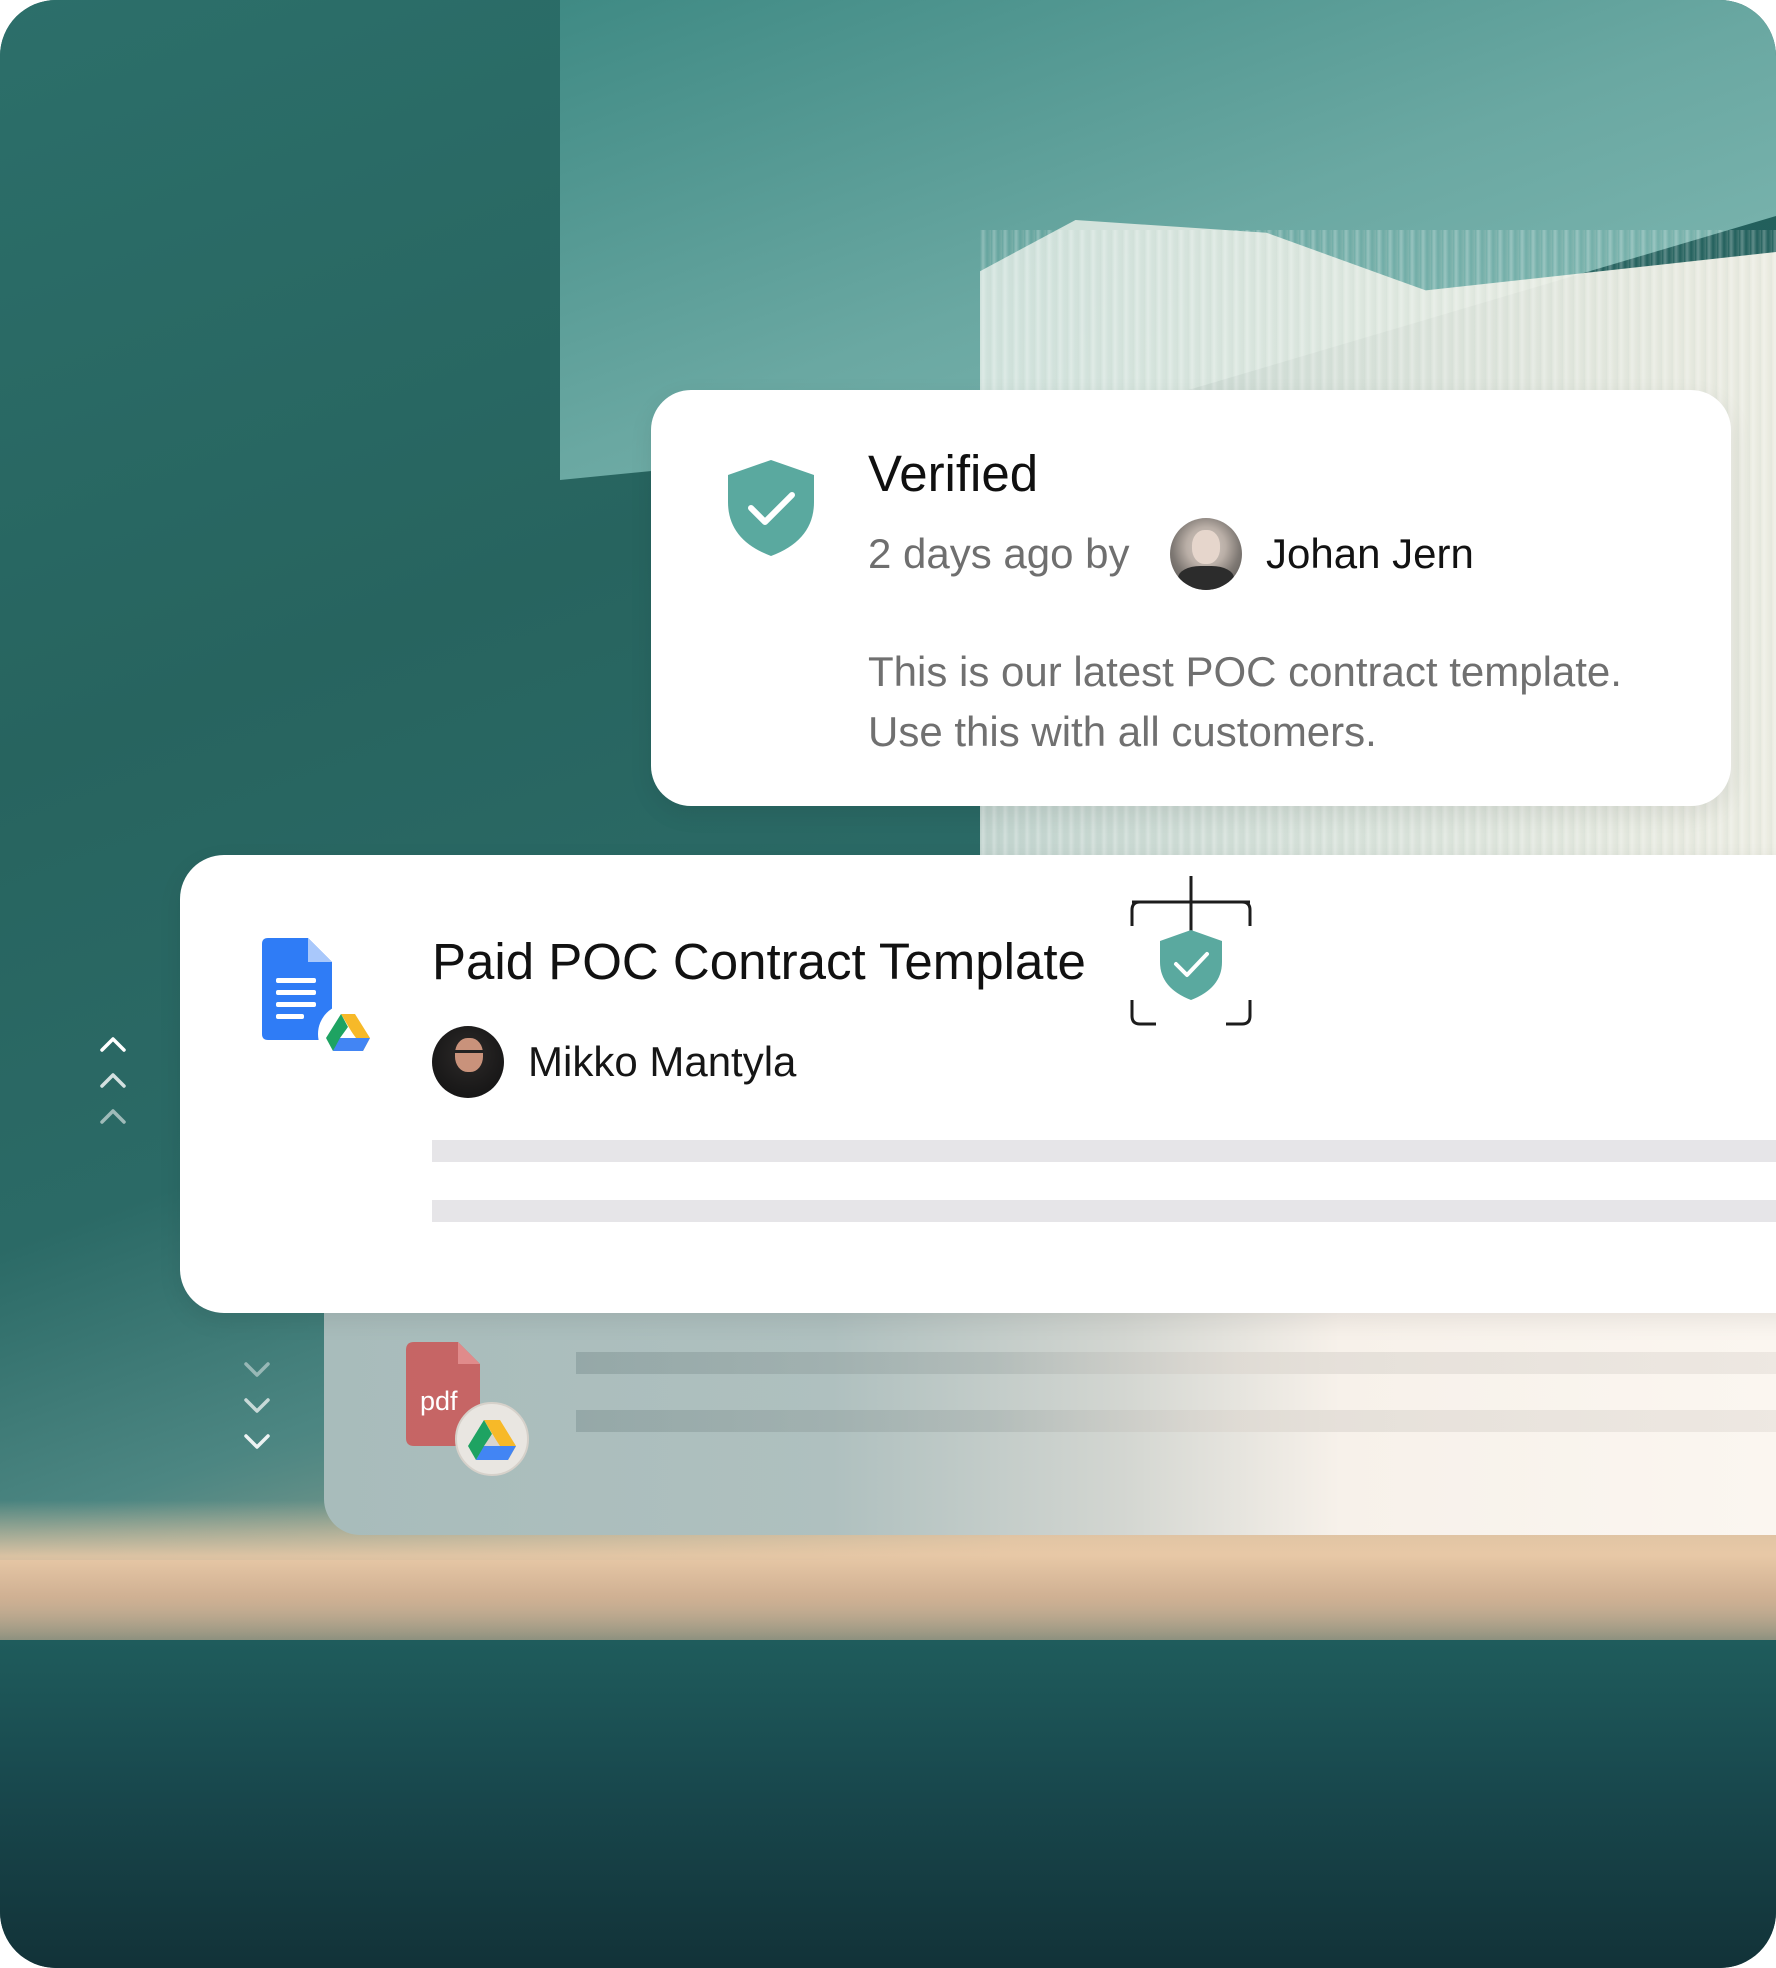  Describe the element at coordinates (662, 1061) in the screenshot. I see `document-author: Mikko Mantyla` at that location.